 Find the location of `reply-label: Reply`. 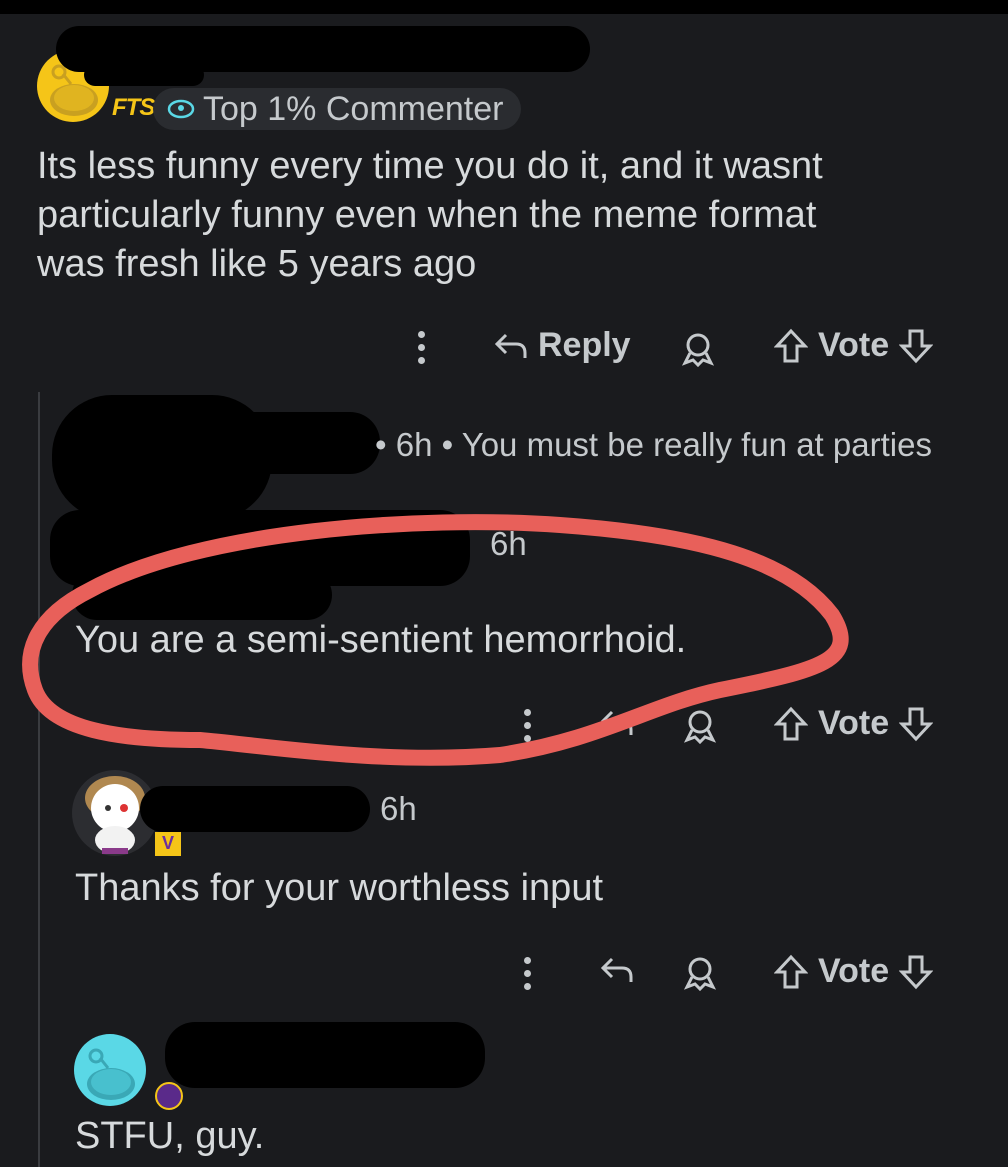

reply-label: Reply is located at coordinates (584, 345).